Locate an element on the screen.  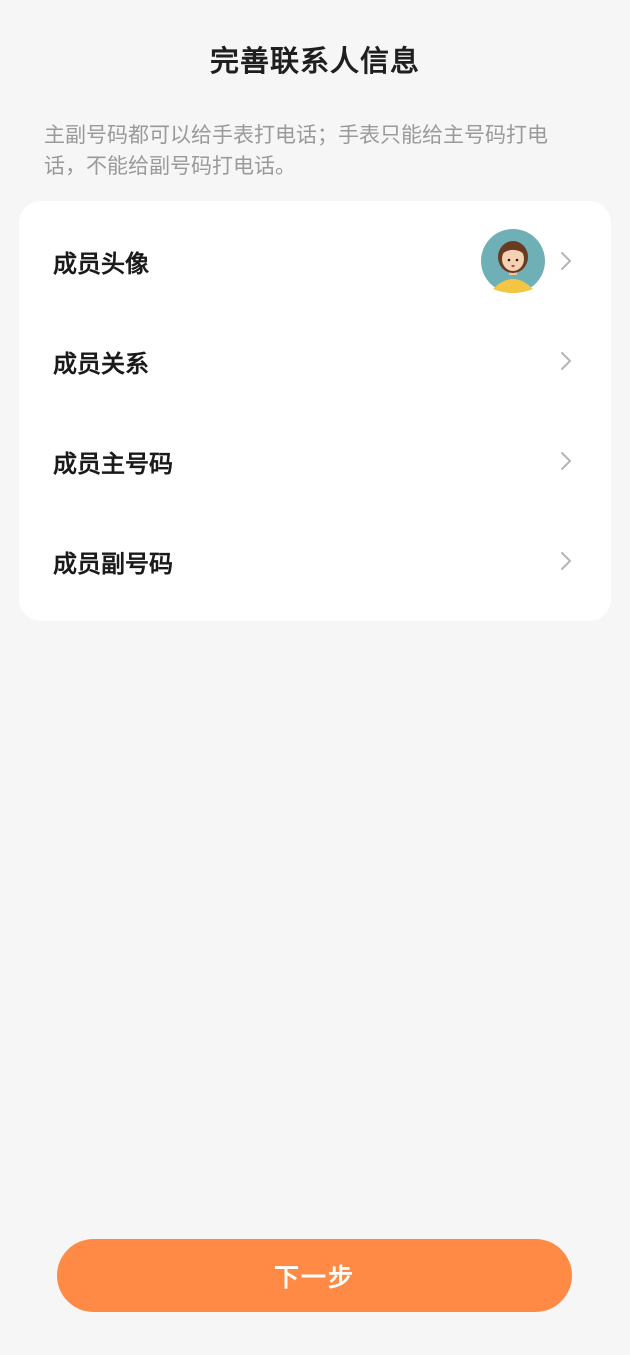
row-member-relation-label: 成员关系 is located at coordinates (101, 363).